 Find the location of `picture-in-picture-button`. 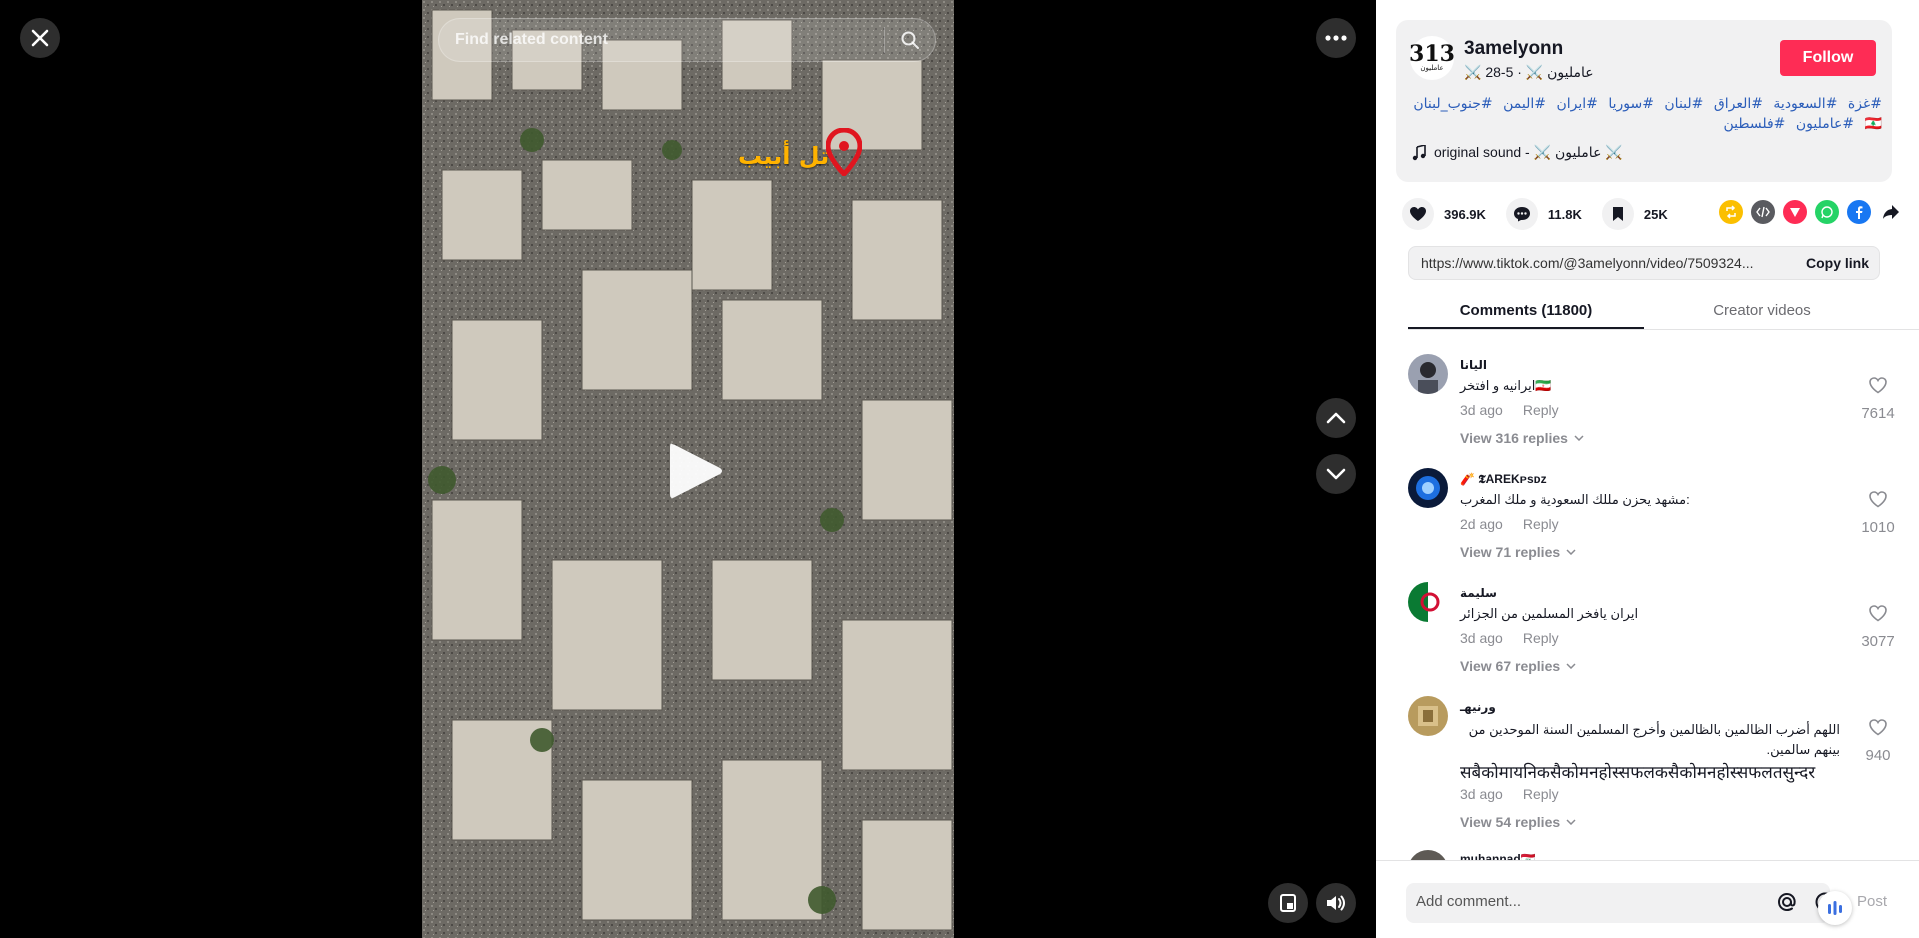

picture-in-picture-button is located at coordinates (1288, 903).